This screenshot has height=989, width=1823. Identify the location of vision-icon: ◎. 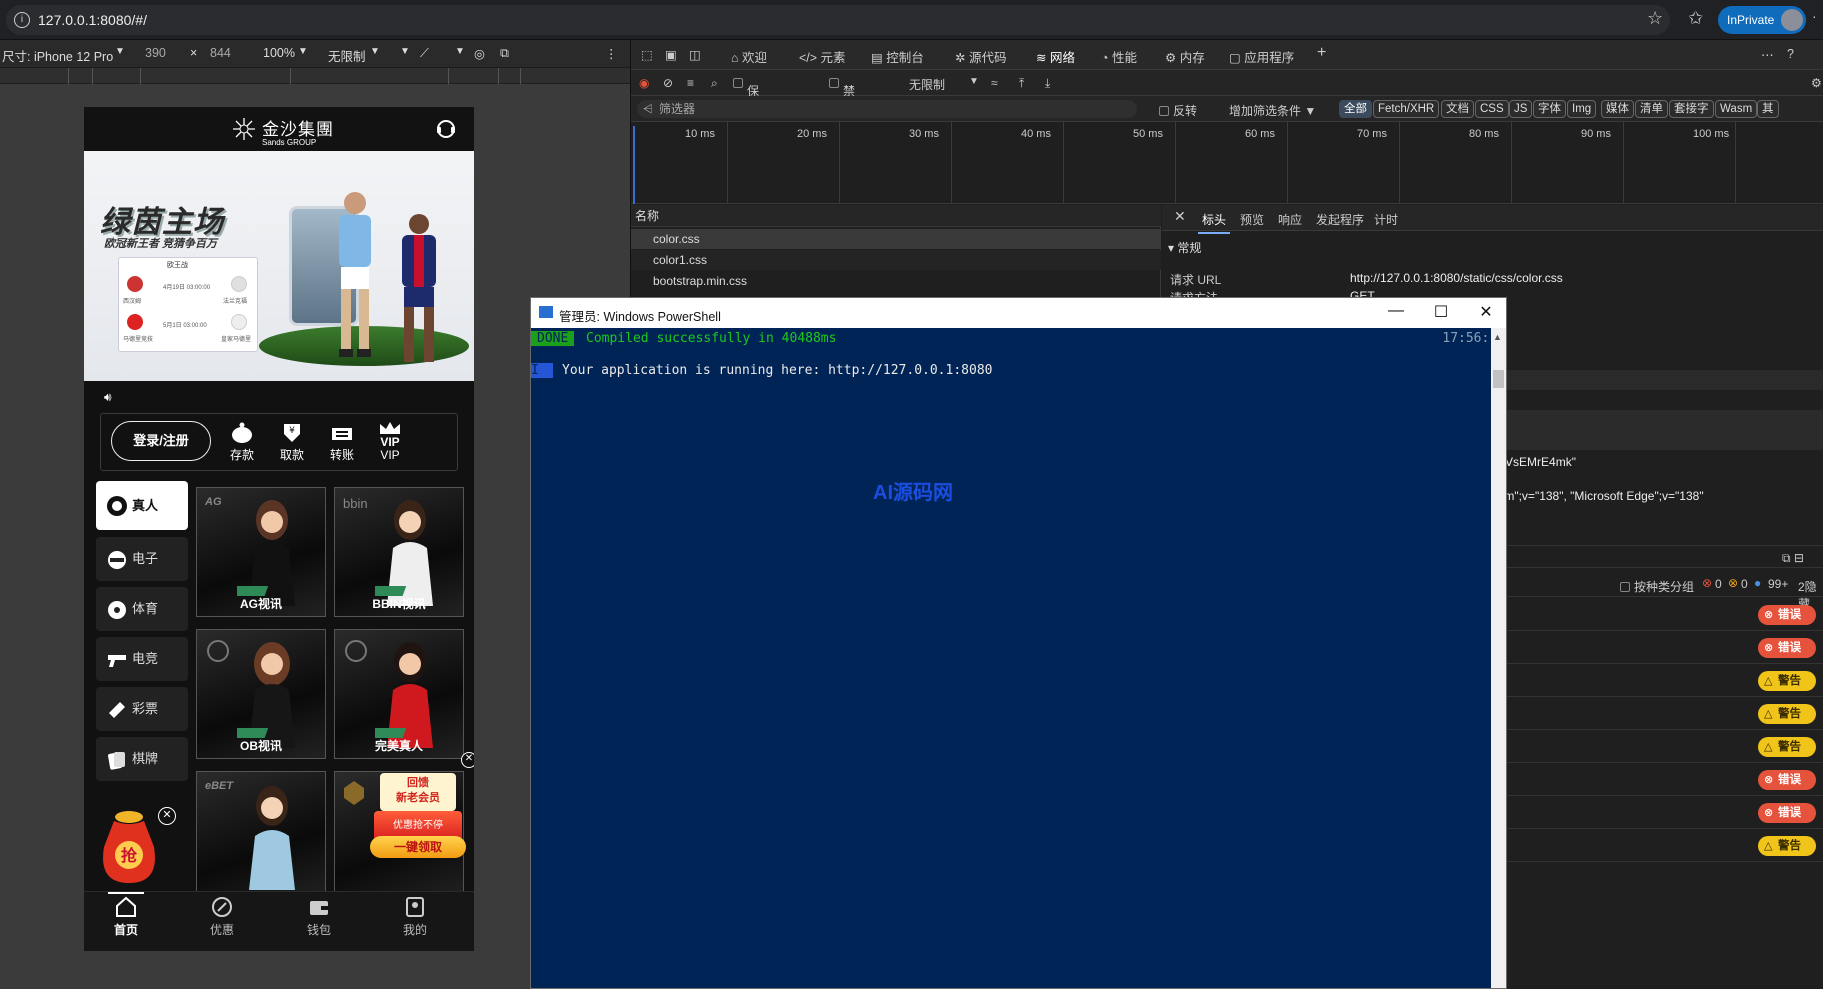
(479, 53).